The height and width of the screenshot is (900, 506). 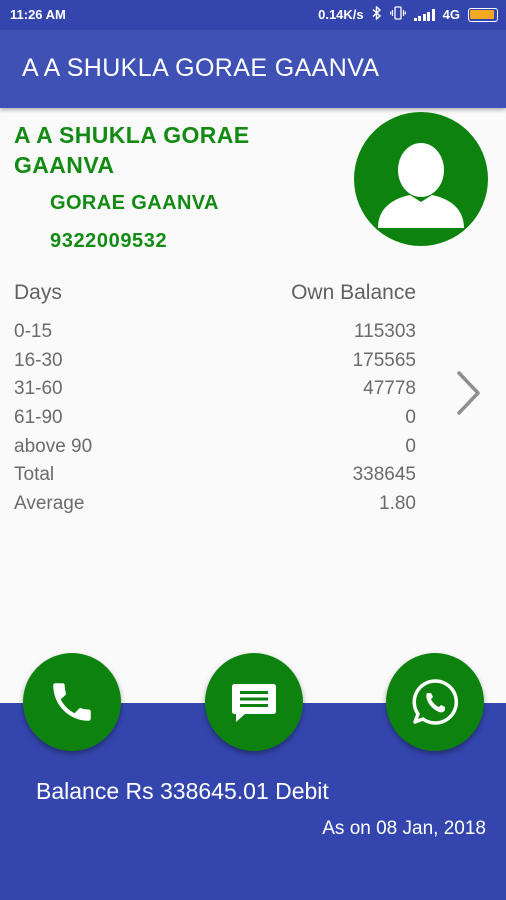 I want to click on row-value: 1.80, so click(x=397, y=504).